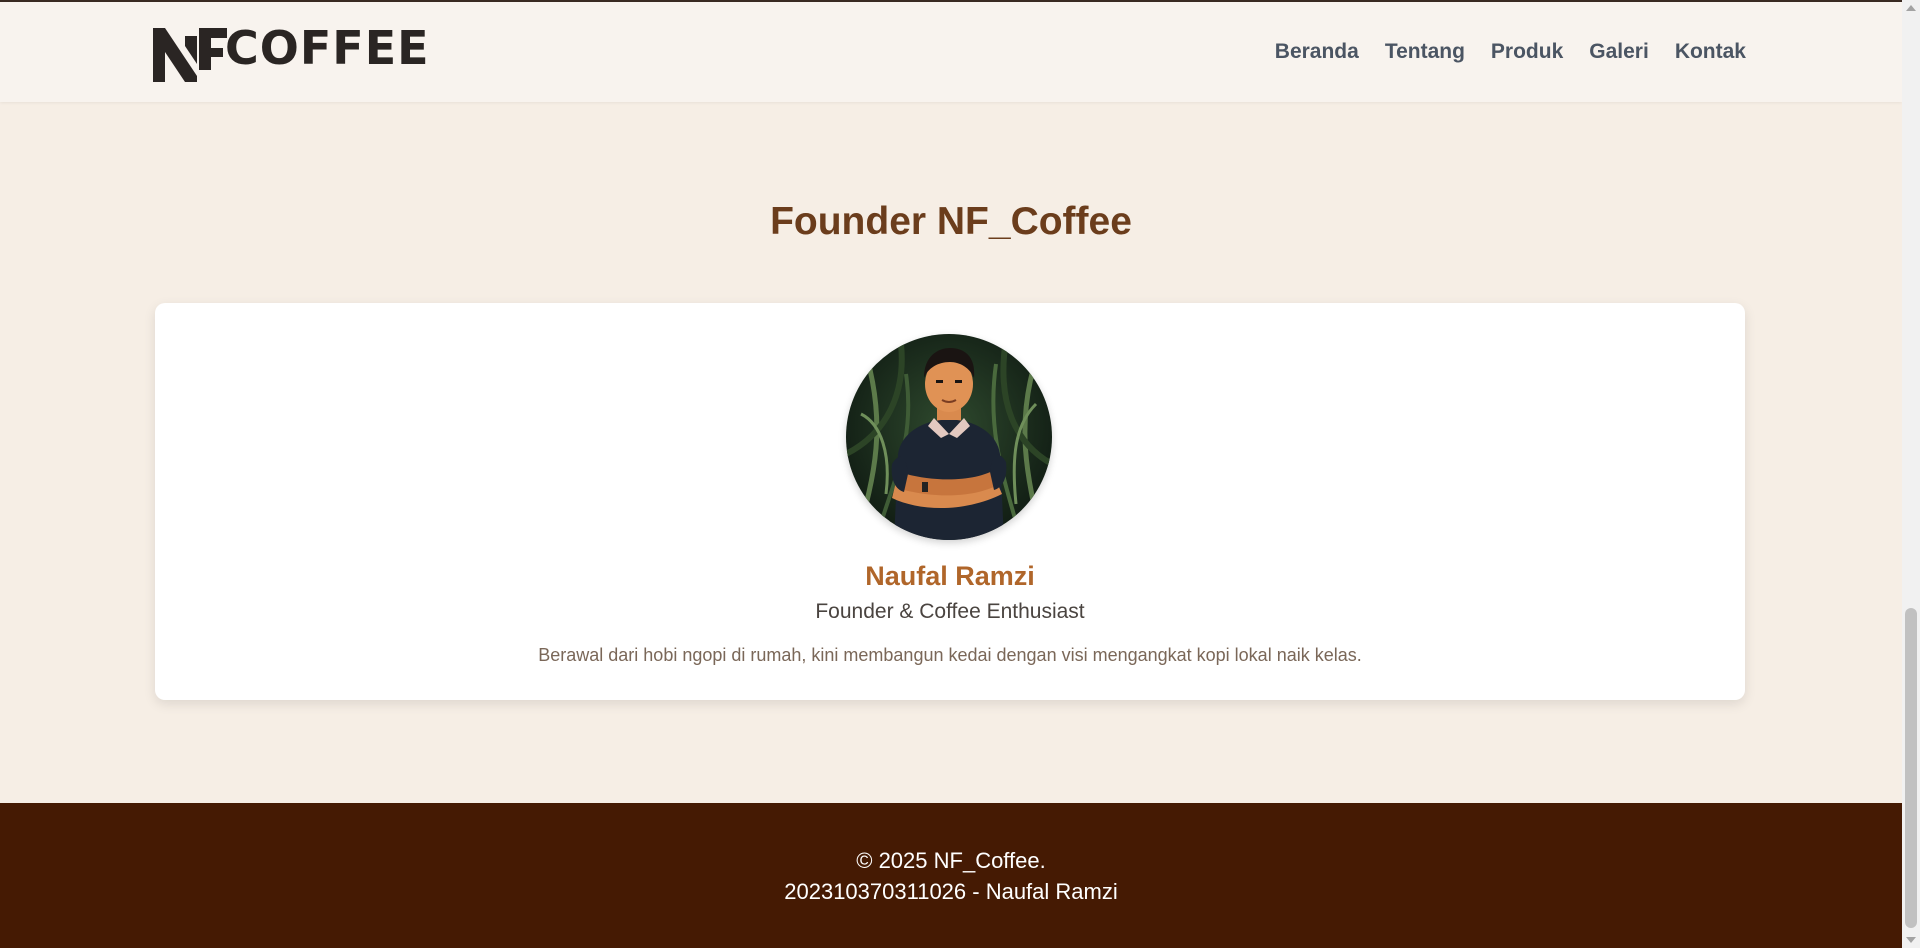  Describe the element at coordinates (951, 891) in the screenshot. I see `footer-credit: 202310370311026 - Naufal Ramzi` at that location.